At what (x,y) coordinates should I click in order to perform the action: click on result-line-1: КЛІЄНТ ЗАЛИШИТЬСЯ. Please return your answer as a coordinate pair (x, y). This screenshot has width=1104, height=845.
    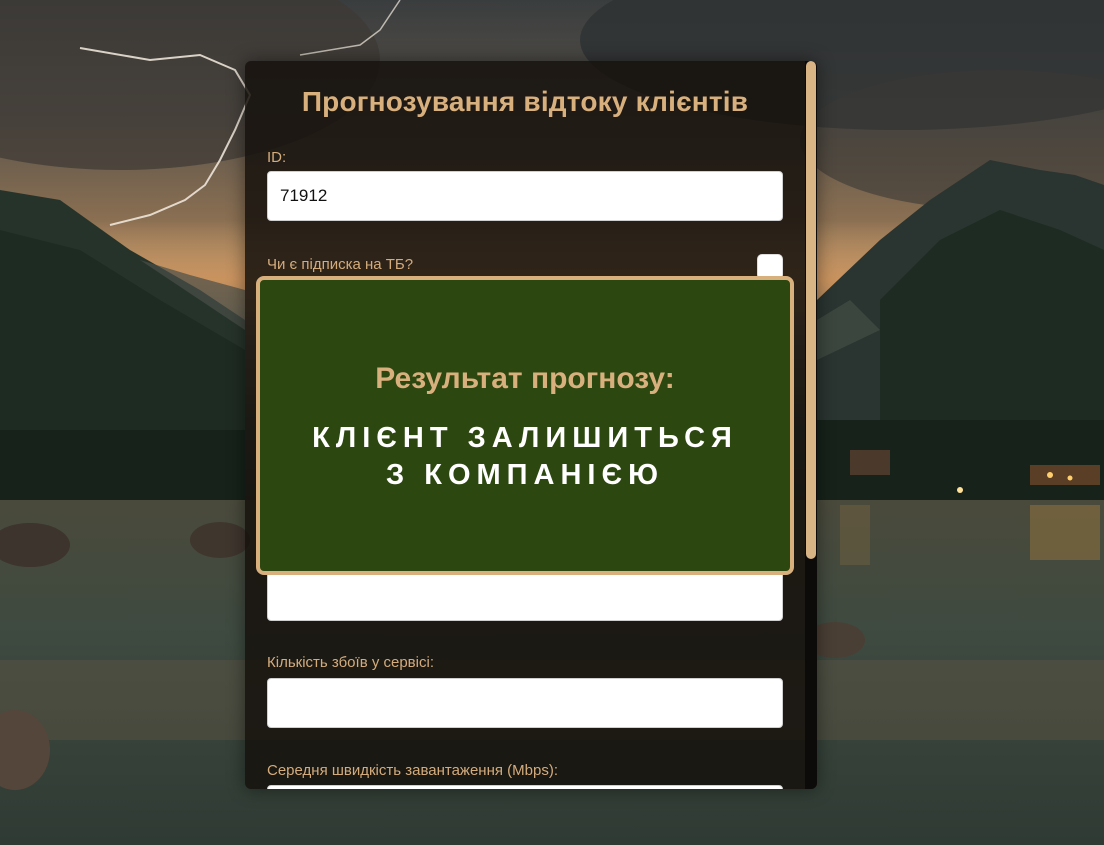
    Looking at the image, I should click on (525, 438).